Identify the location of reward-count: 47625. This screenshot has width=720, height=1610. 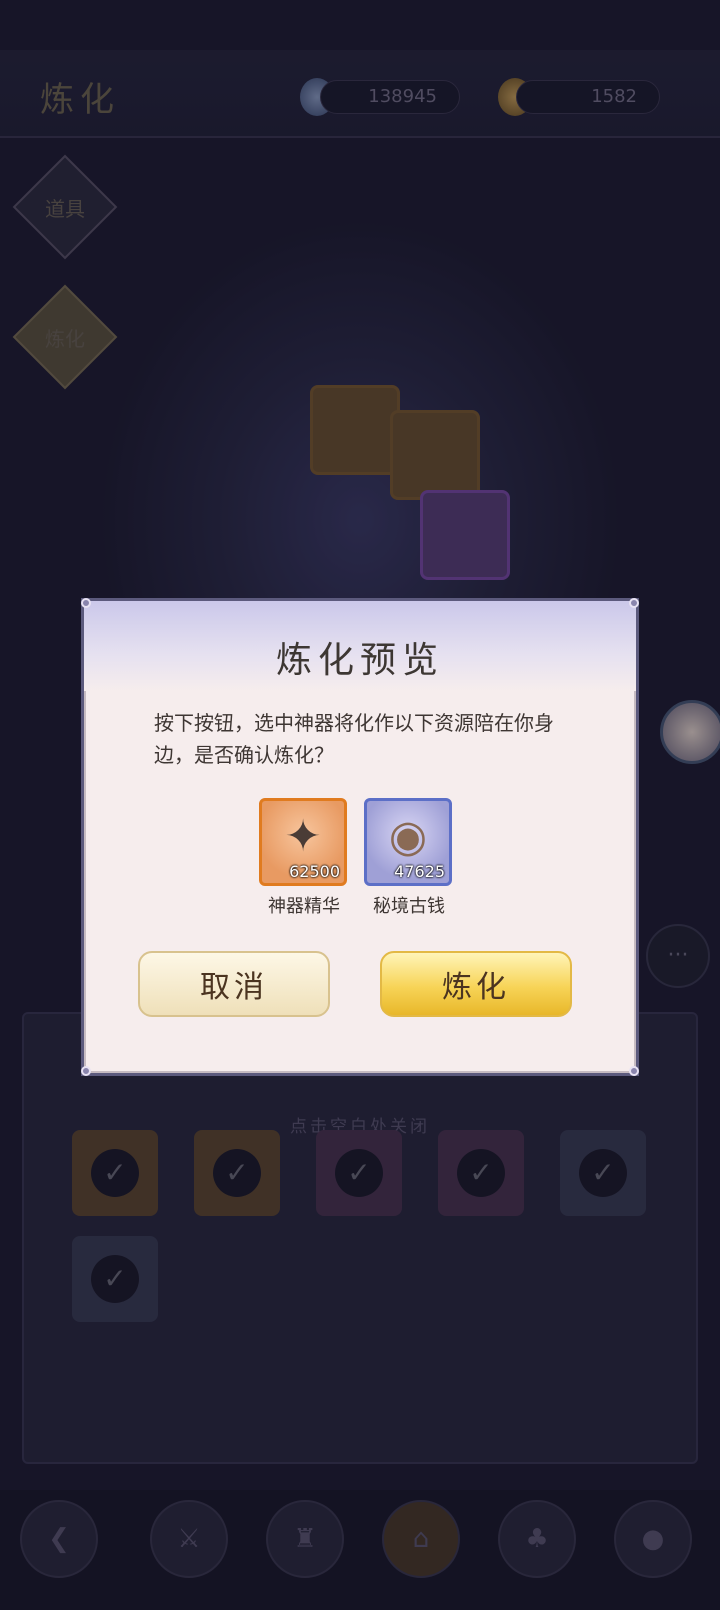
(419, 871).